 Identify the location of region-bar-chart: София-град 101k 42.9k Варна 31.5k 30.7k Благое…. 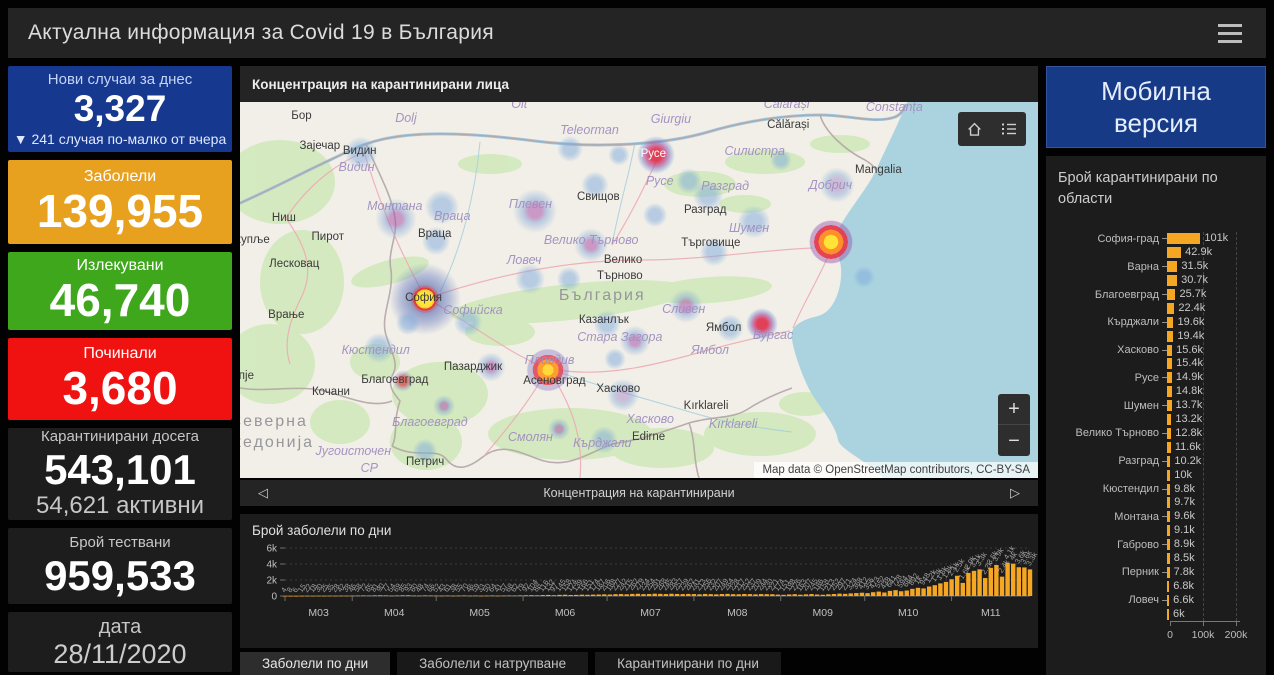
(1158, 426).